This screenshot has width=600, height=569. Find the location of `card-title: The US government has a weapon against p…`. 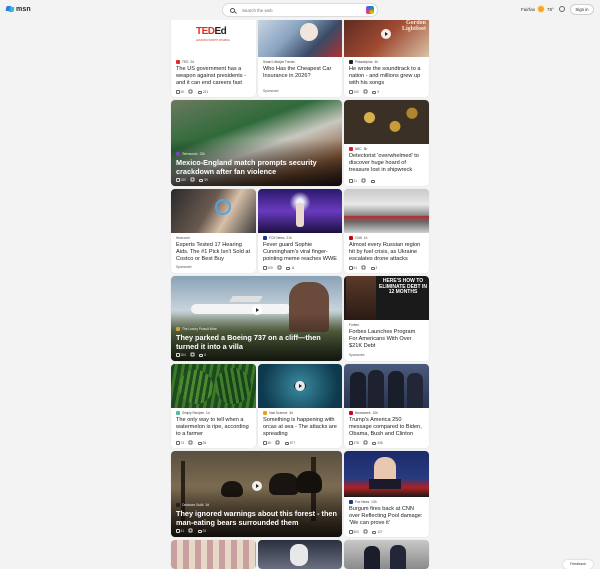

card-title: The US government has a weapon against p… is located at coordinates (214, 76).